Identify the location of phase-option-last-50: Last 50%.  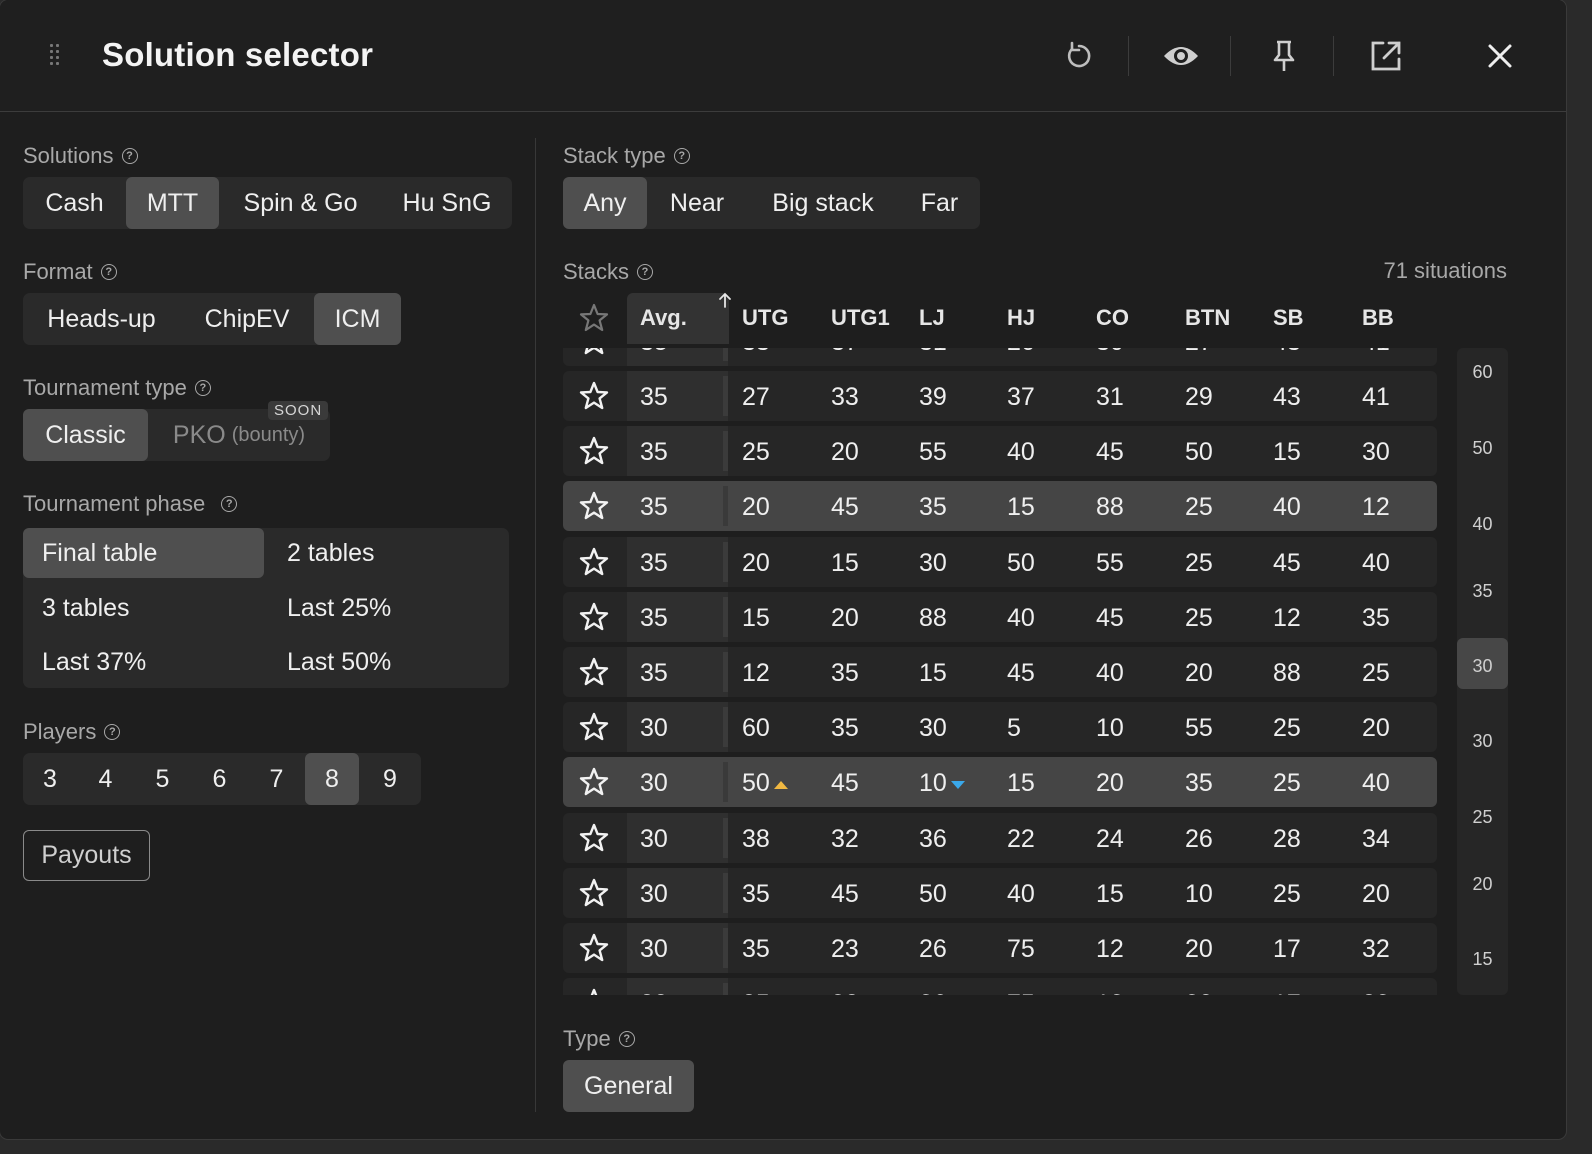
(388, 662).